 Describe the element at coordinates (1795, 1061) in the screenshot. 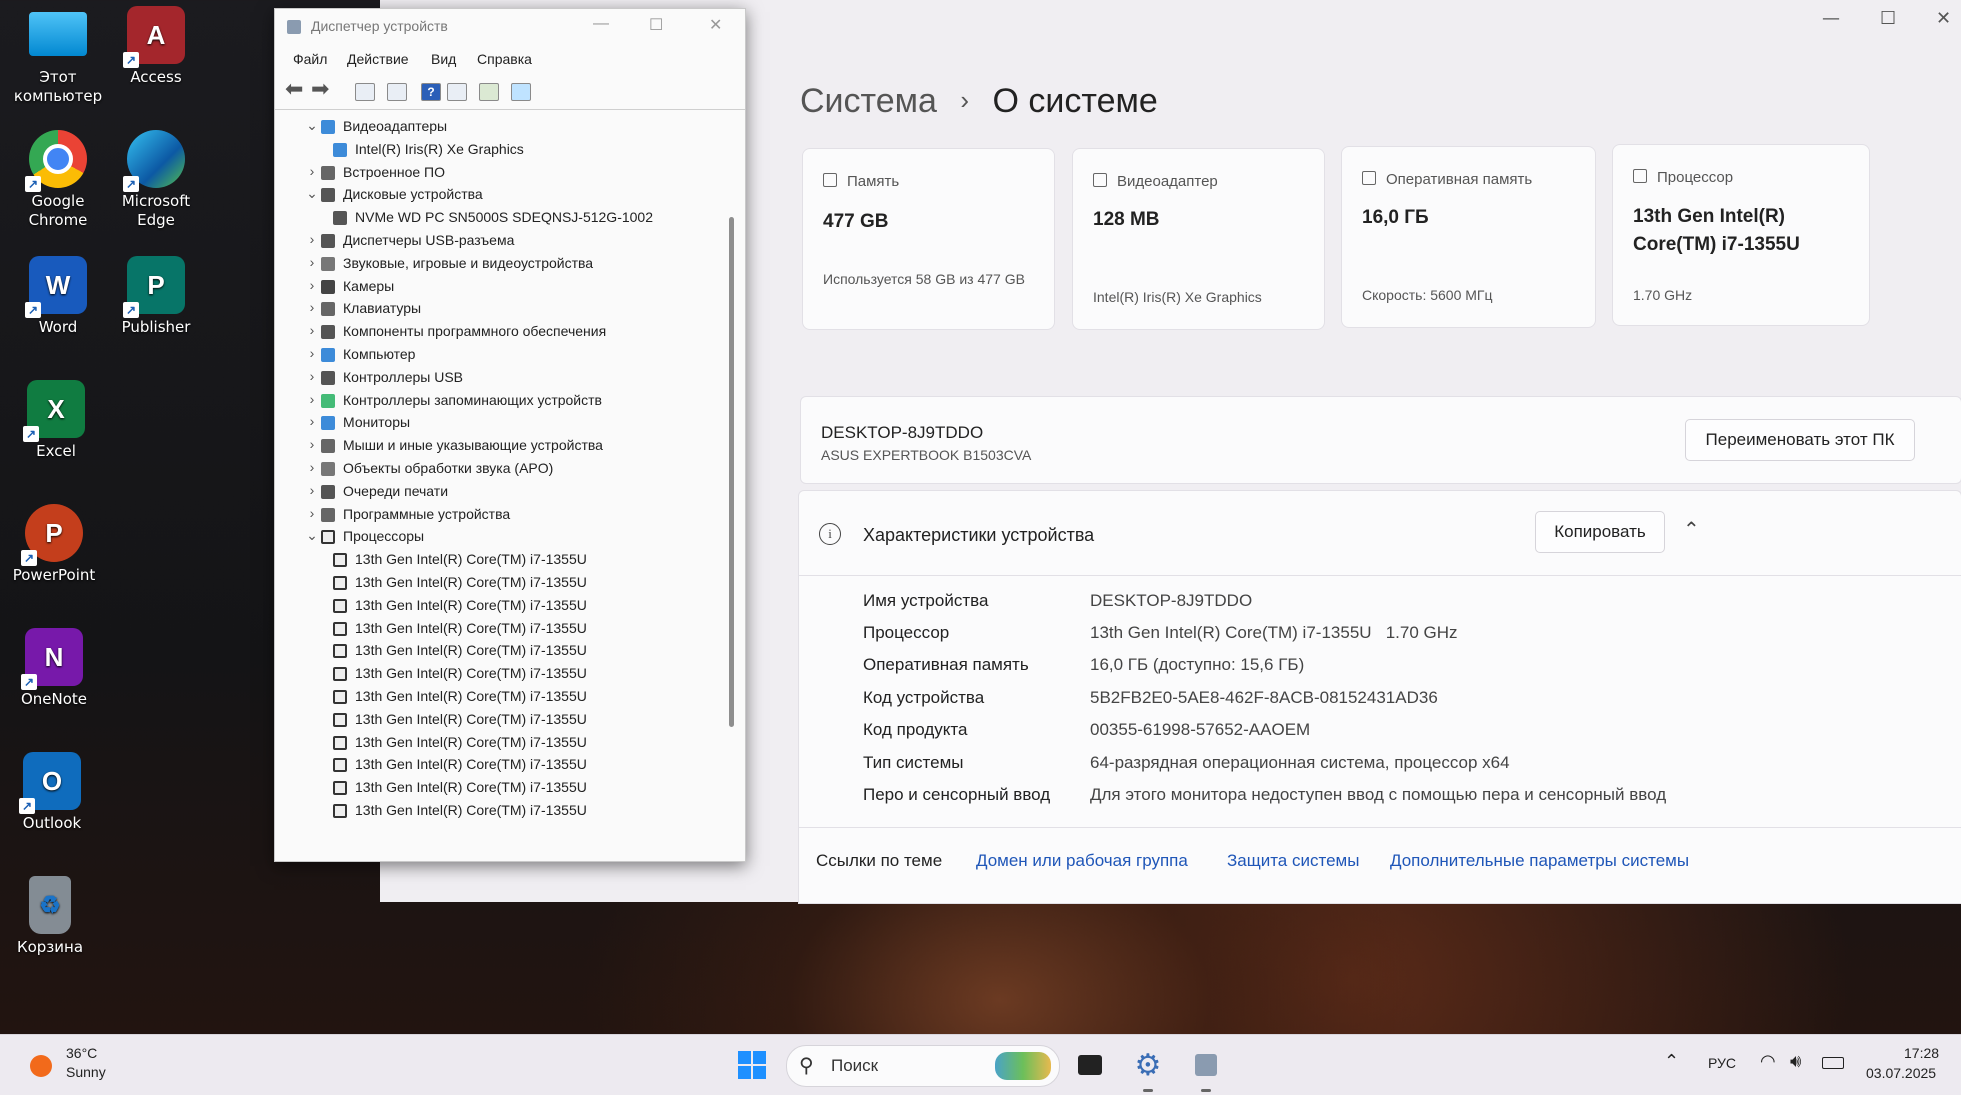

I see `volume-icon: 🔊︎` at that location.